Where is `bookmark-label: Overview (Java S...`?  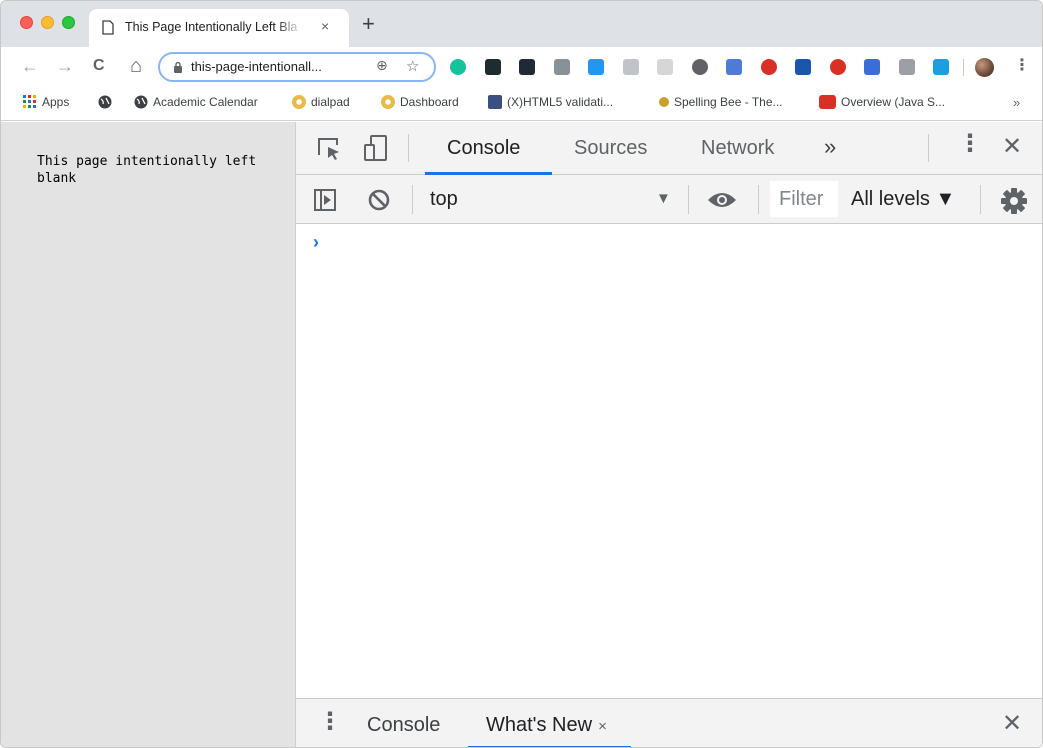
bookmark-label: Overview (Java S... is located at coordinates (893, 102).